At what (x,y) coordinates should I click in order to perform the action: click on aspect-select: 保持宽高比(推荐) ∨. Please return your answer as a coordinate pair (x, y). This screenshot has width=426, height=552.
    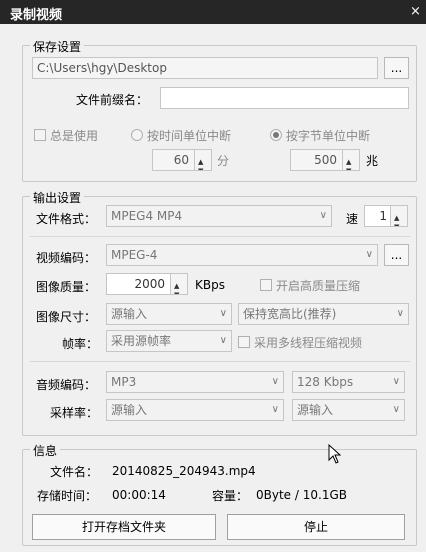
    Looking at the image, I should click on (323, 314).